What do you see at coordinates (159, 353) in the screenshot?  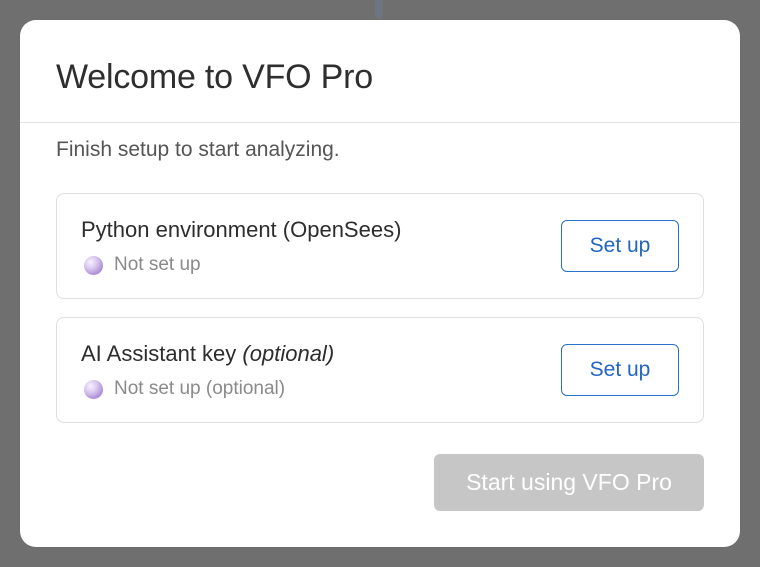 I see `setup-card-title-text: AI Assistant key` at bounding box center [159, 353].